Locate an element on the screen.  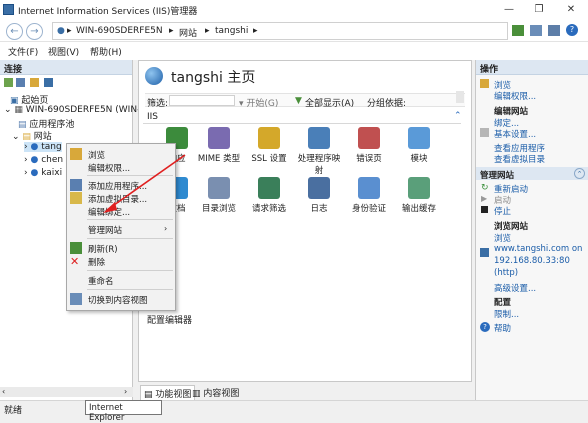
settings-icon is located at coordinates (484, 132).